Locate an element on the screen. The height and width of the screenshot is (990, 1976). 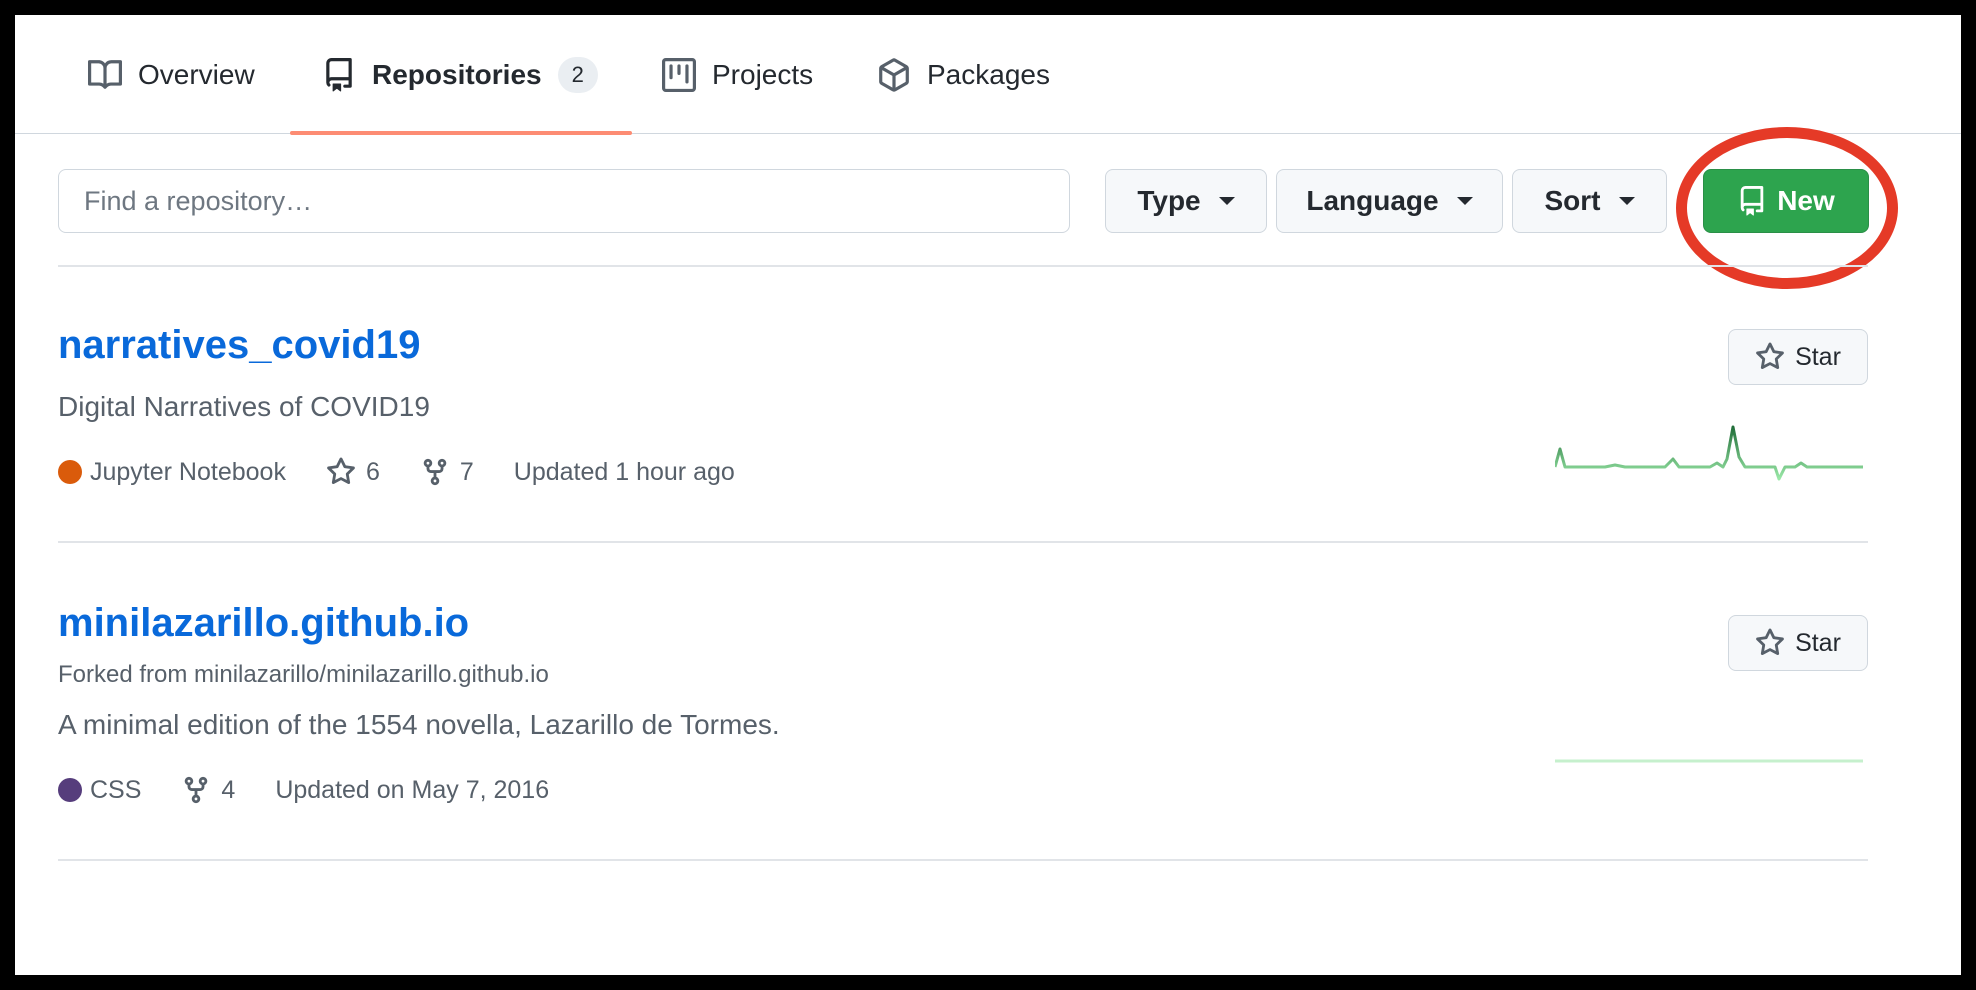
repo-language-label: CSS is located at coordinates (116, 789).